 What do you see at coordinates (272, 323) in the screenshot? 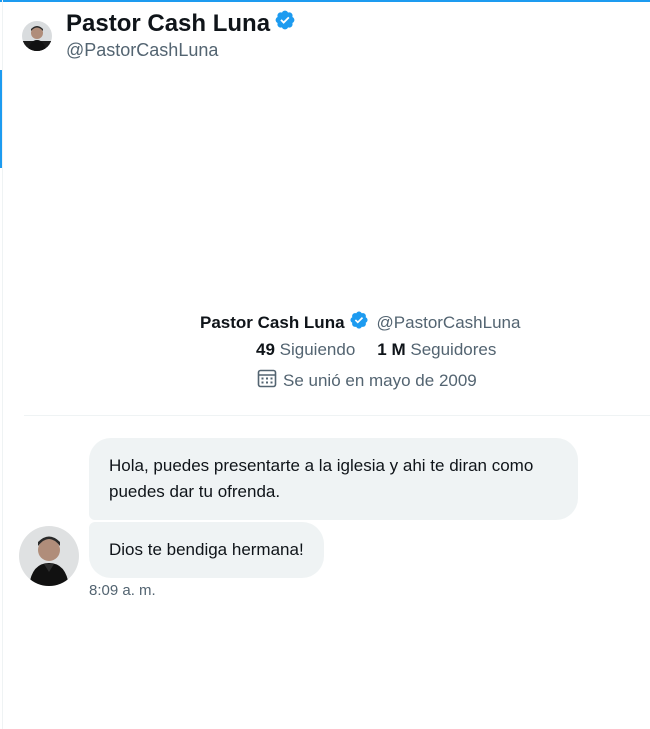
I see `profile-name: Pastor Cash Luna` at bounding box center [272, 323].